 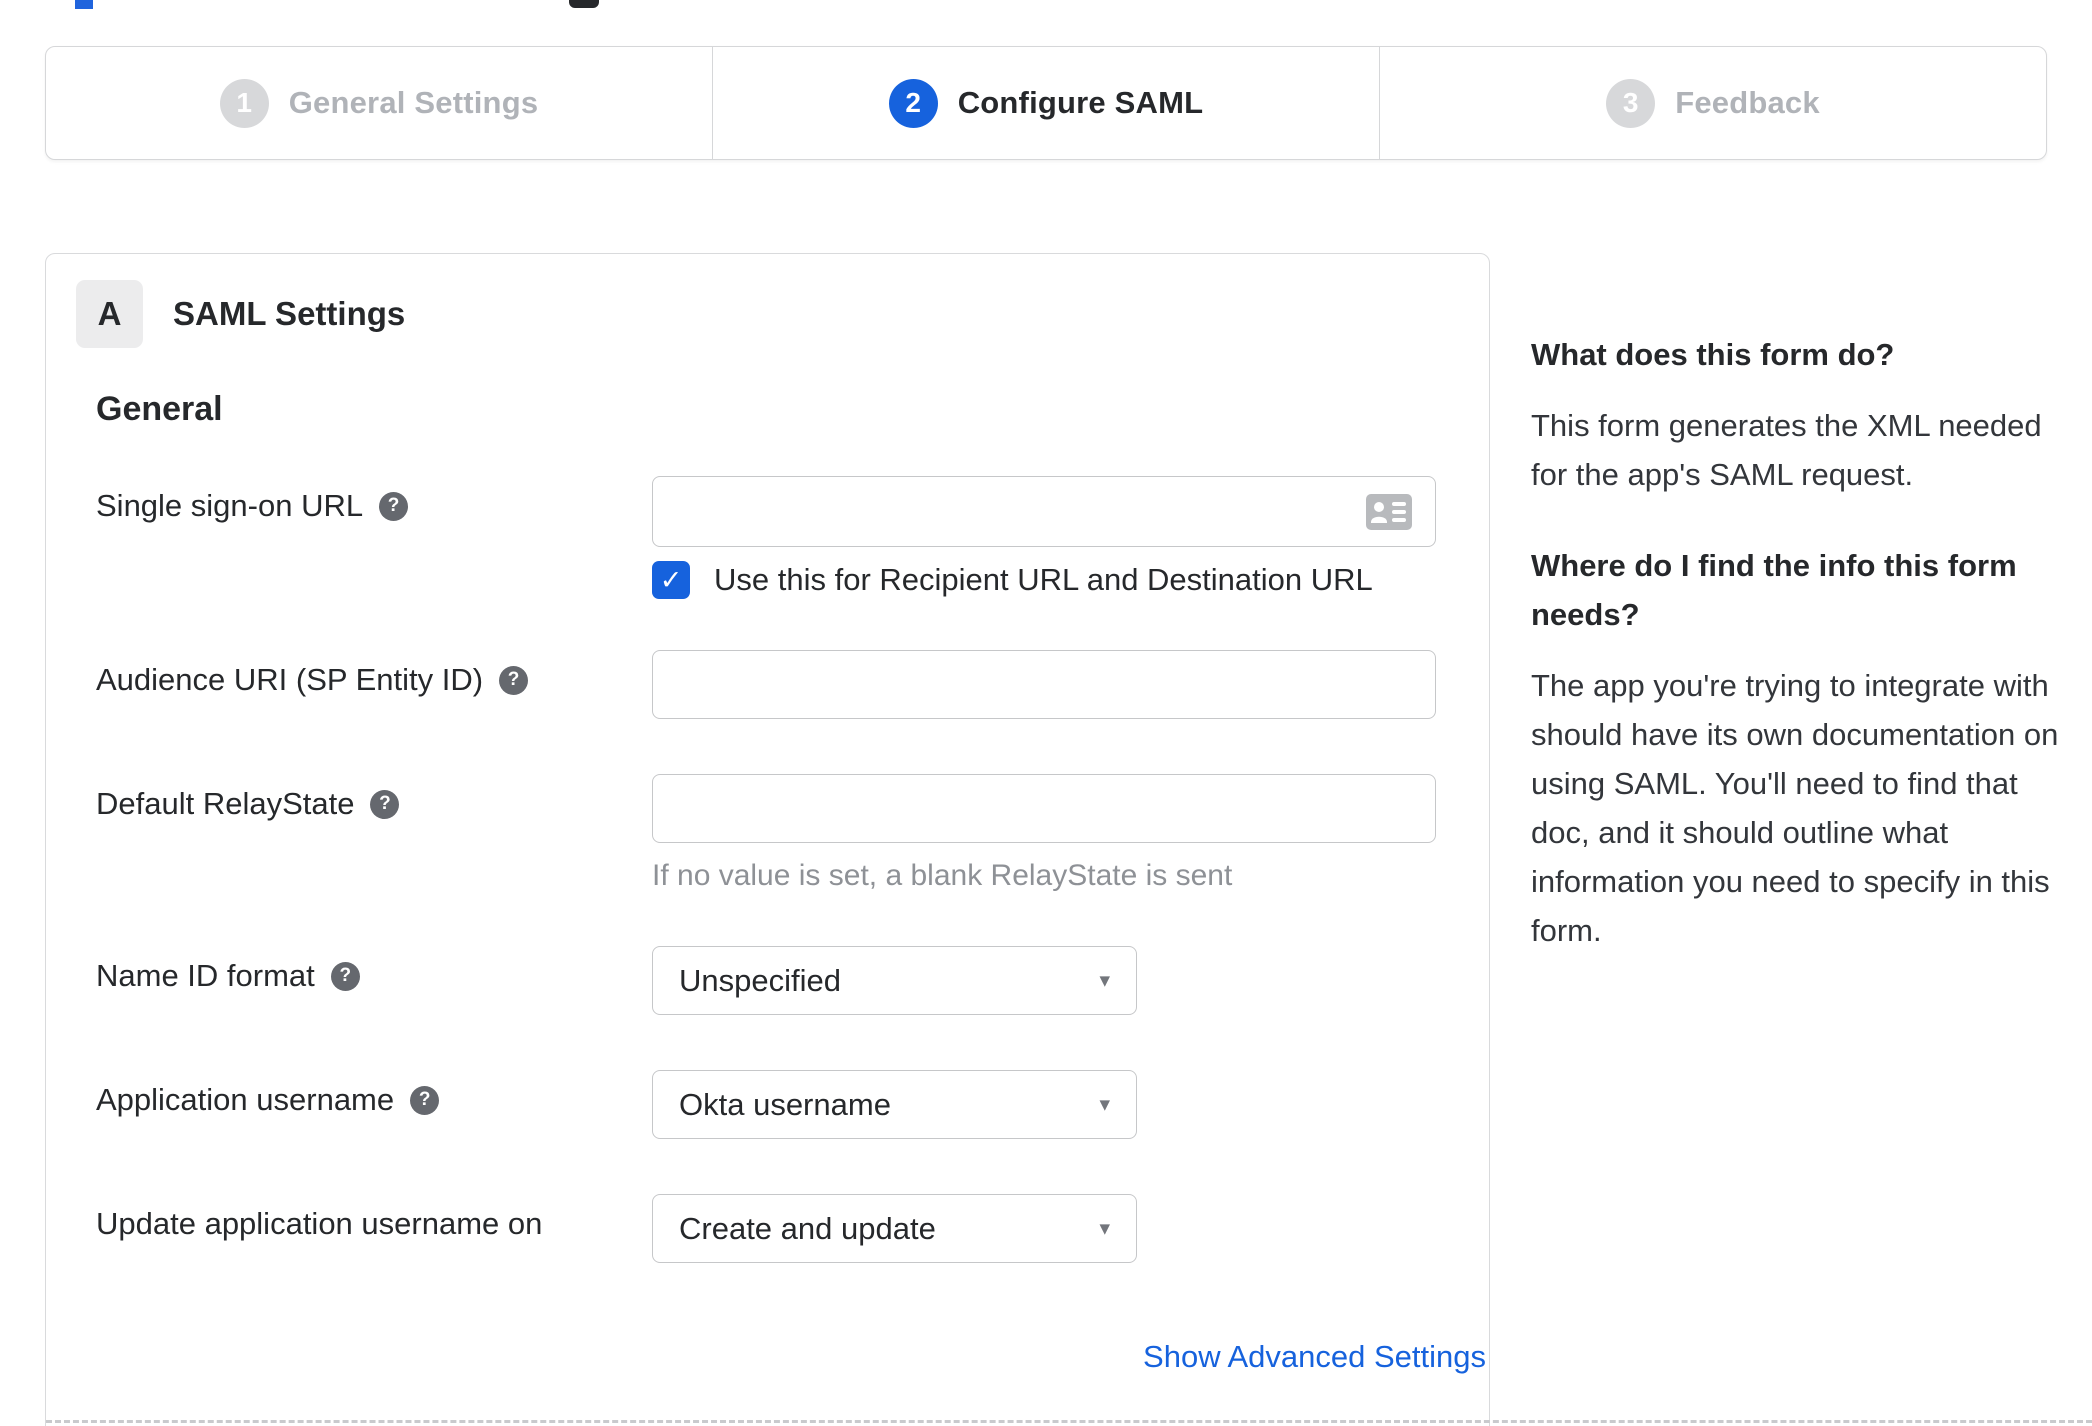 I want to click on show-advanced-settings-link: Show Advanced Settings, so click(x=1314, y=1356).